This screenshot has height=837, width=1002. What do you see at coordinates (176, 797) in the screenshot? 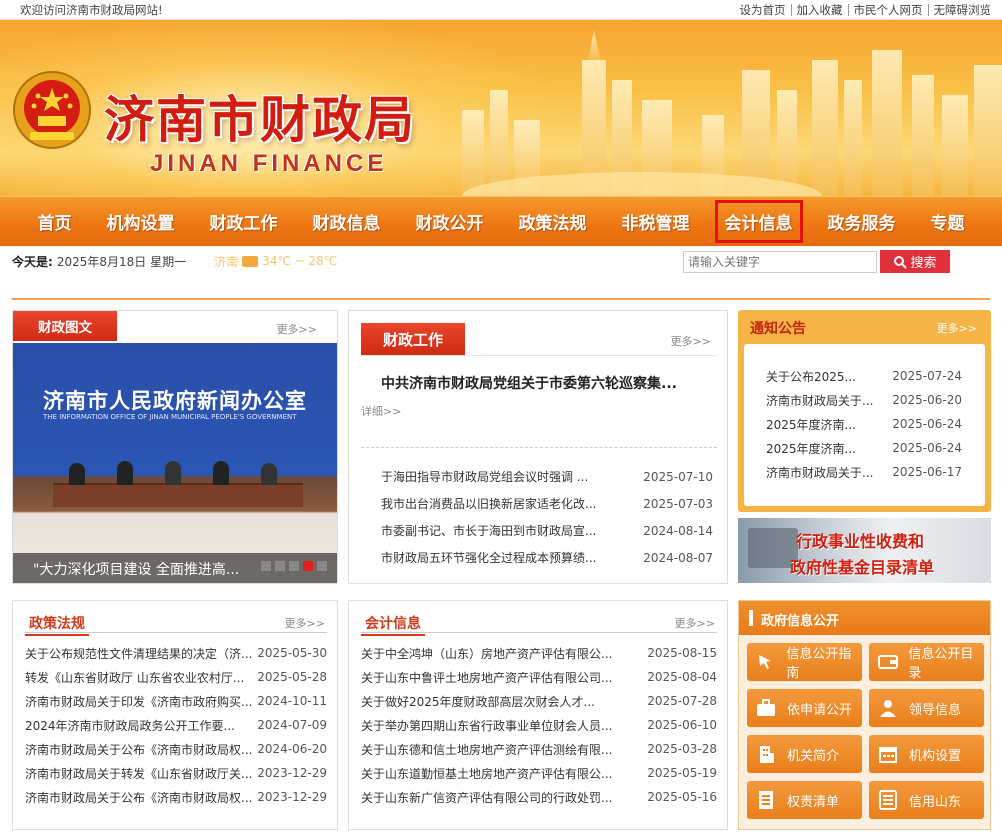
I see `list-item: 济南市财政局关于公布《济南市财政局权... 2023-12-29` at bounding box center [176, 797].